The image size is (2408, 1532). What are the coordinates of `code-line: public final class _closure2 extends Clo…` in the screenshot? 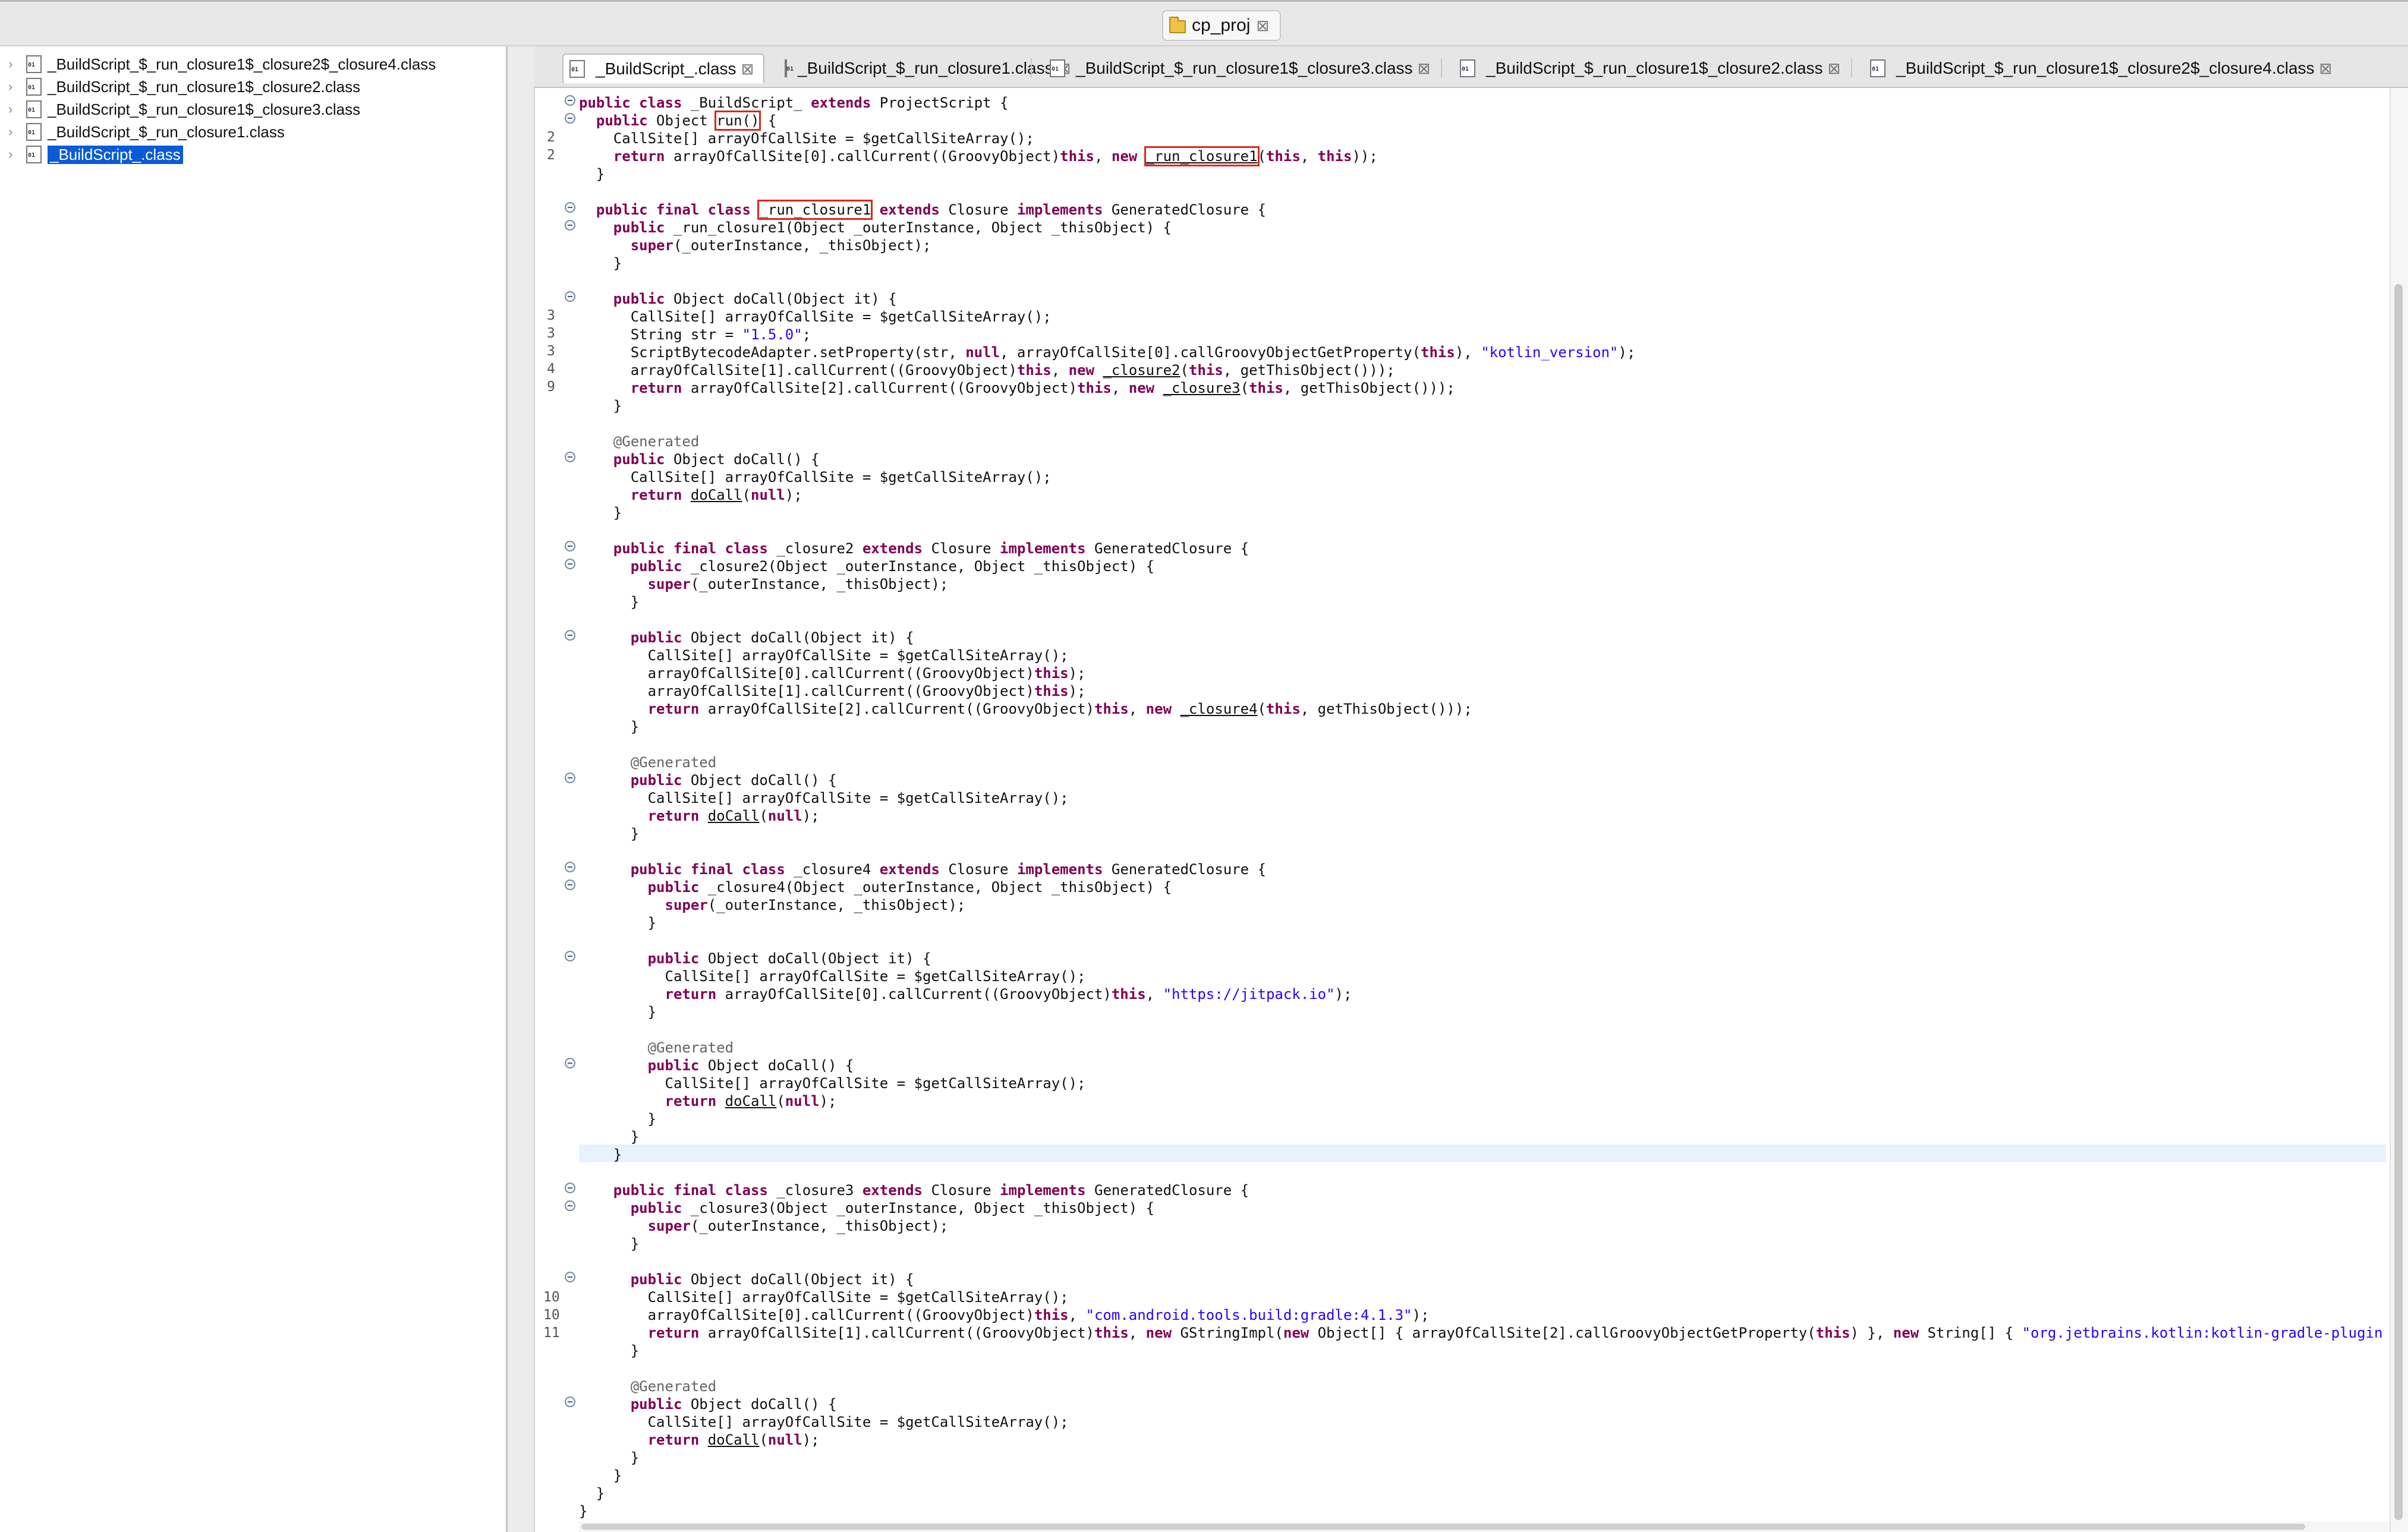 It's located at (914, 548).